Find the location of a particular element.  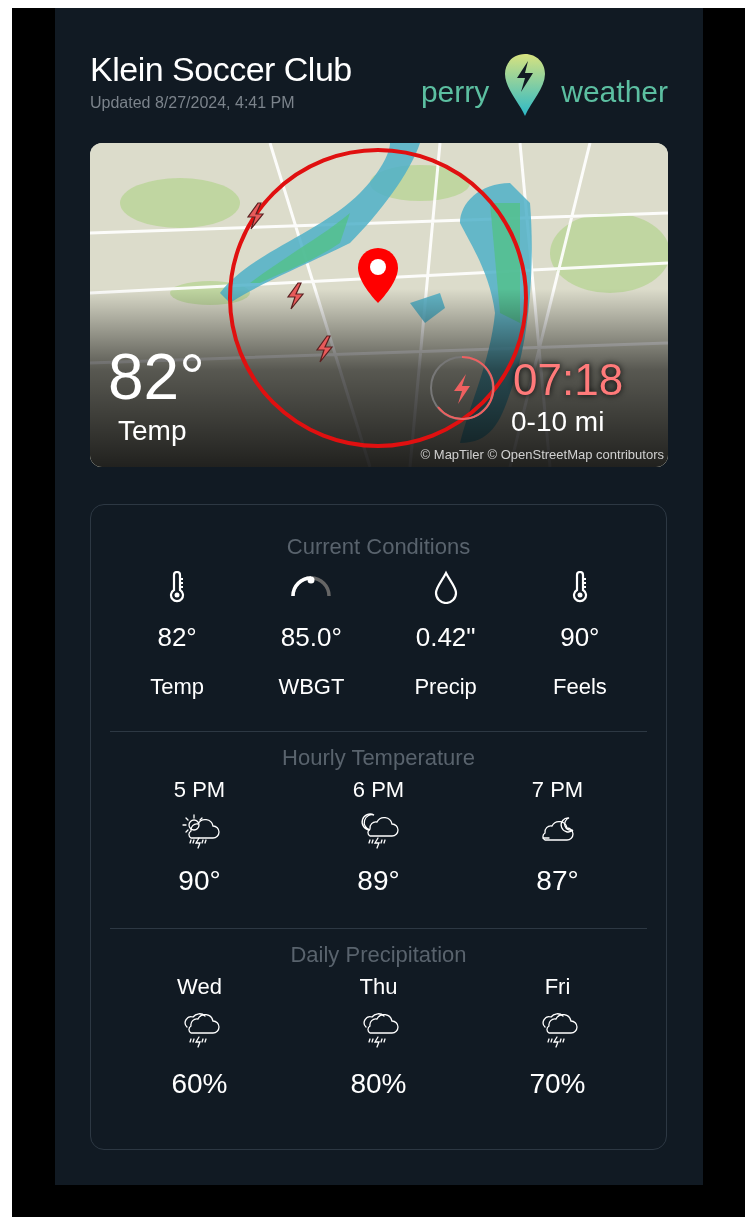

drop-icon is located at coordinates (445, 587).